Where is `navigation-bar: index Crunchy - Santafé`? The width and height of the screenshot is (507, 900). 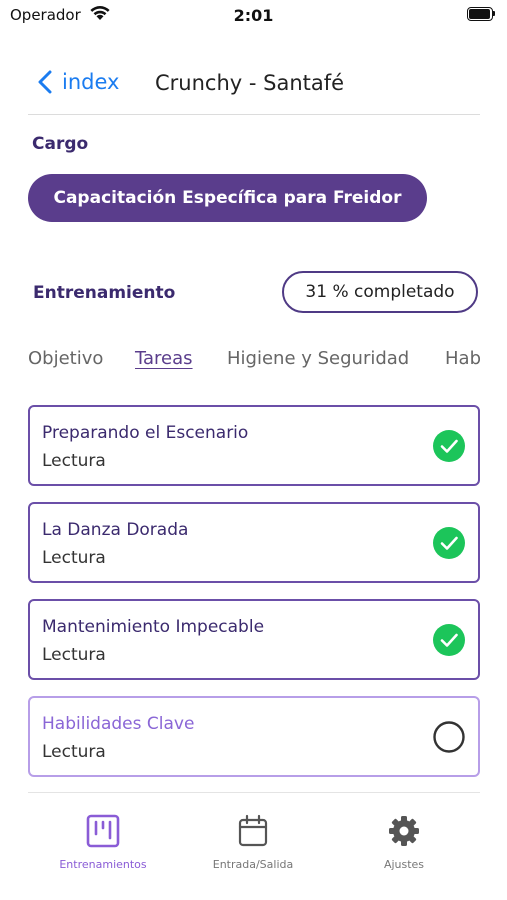
navigation-bar: index Crunchy - Santafé is located at coordinates (253, 85).